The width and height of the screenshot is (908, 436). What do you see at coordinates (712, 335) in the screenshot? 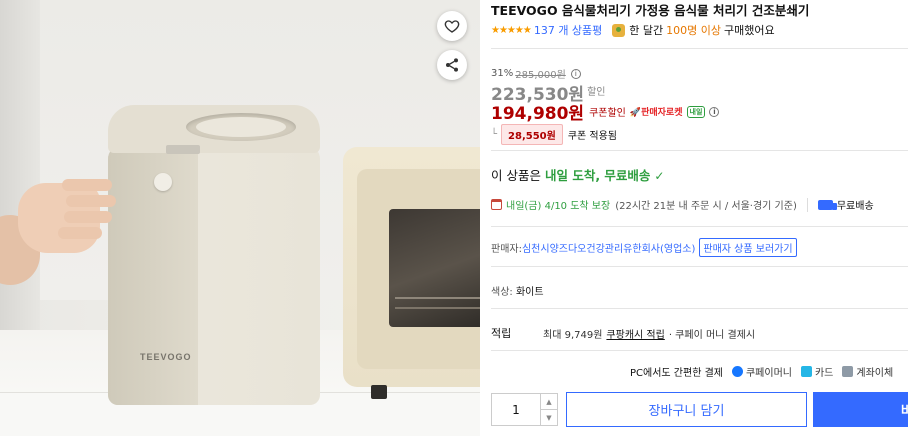
I see `earn-suffix: · 쿠페이 머니 결제시` at bounding box center [712, 335].